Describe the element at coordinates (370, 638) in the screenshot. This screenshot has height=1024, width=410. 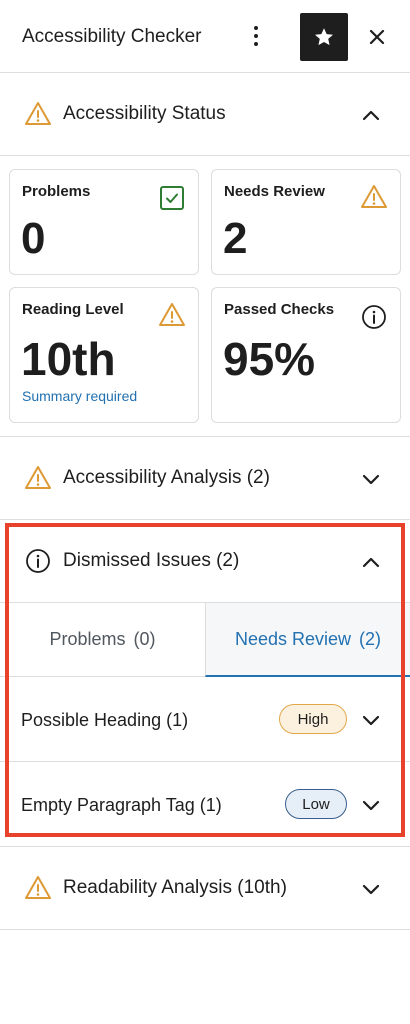
I see `tab-needs-review-count: (2)` at that location.